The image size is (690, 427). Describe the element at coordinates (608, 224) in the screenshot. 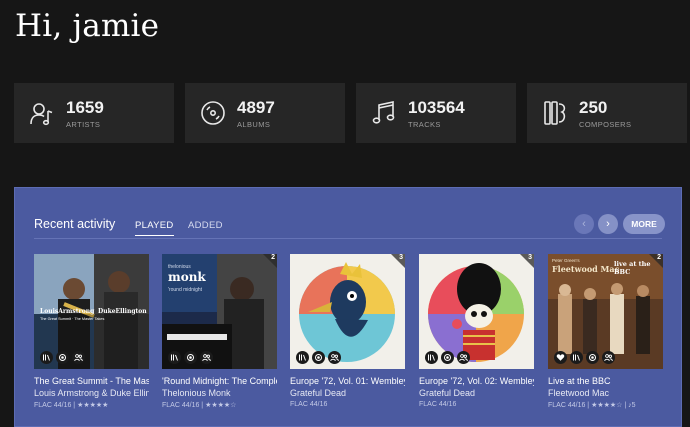

I see `next-button: ›` at that location.